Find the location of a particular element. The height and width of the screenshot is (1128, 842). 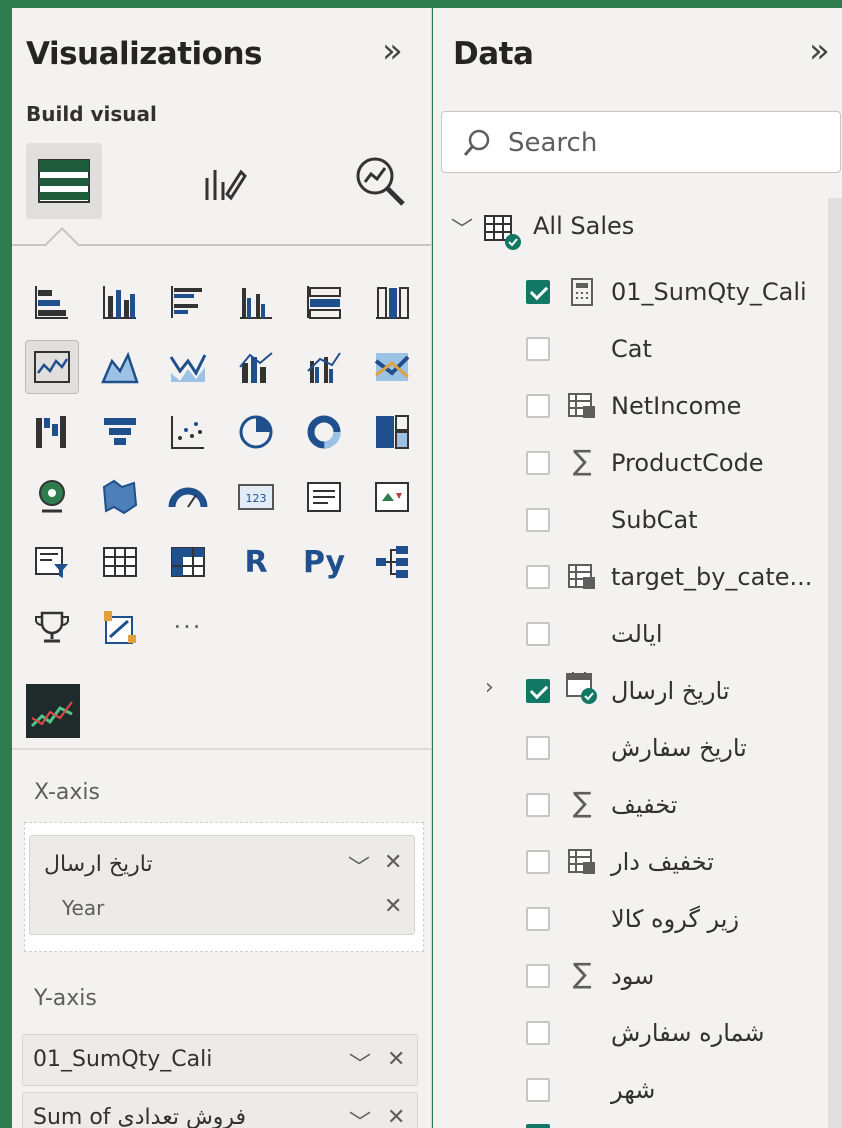

stacked-area-chart-icon is located at coordinates (188, 367).